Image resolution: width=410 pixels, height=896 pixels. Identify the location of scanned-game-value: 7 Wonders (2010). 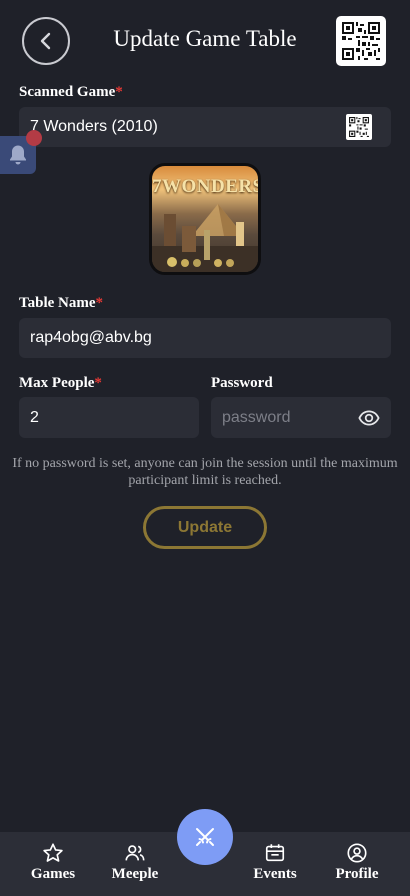
(94, 126).